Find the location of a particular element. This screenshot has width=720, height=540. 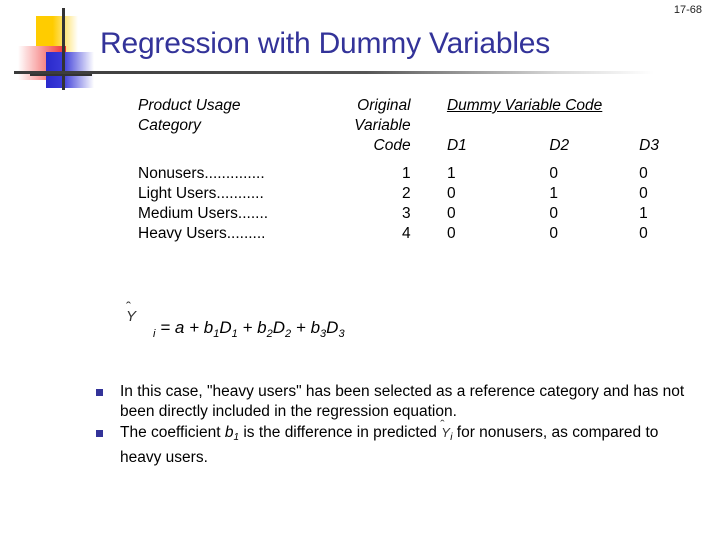

table-row: Light Users........... 2 0 1 0 is located at coordinates (418, 194).